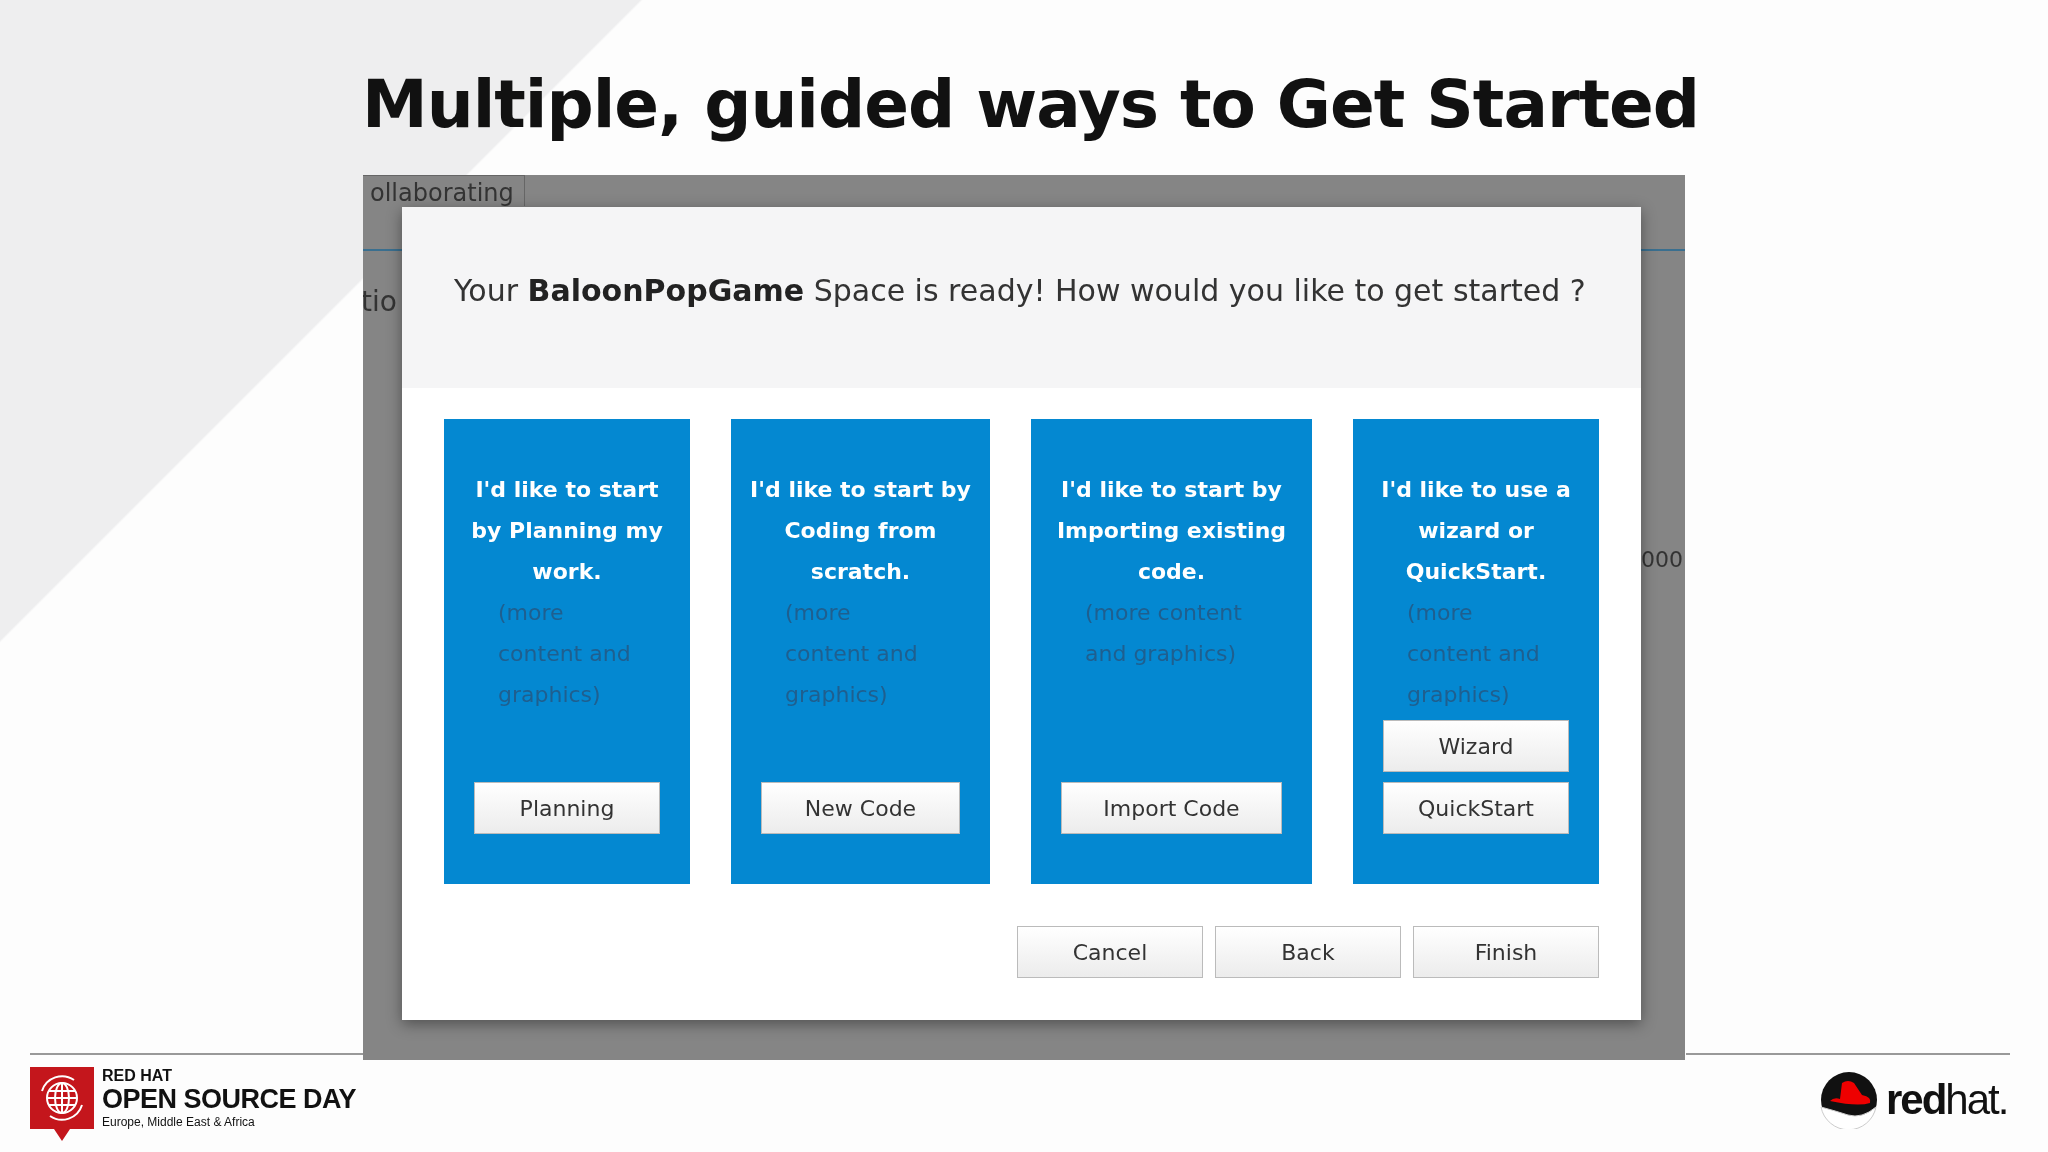  What do you see at coordinates (567, 808) in the screenshot?
I see `choice-button: Planning` at bounding box center [567, 808].